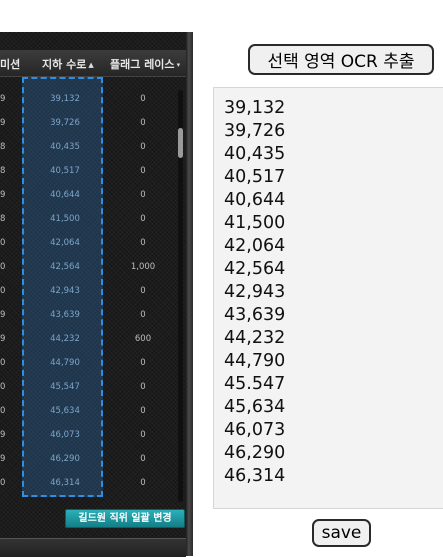  What do you see at coordinates (255, 269) in the screenshot?
I see `ocr-result-line: 42,564` at bounding box center [255, 269].